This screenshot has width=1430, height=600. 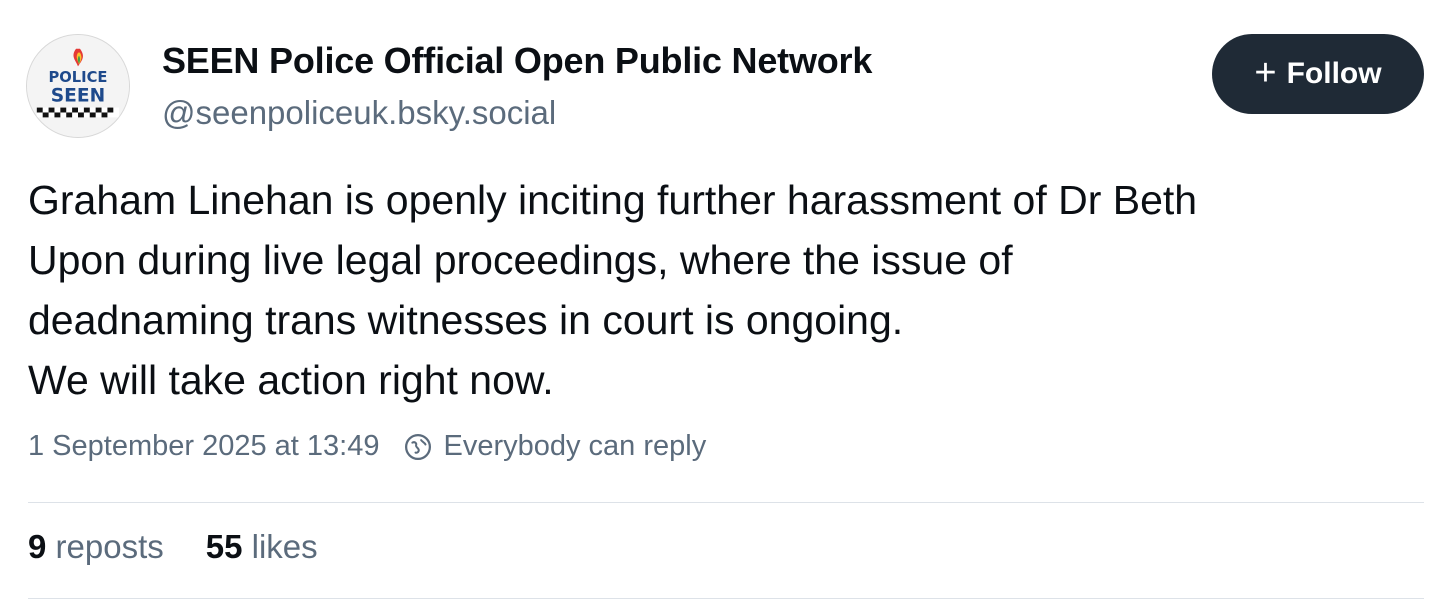 I want to click on post-timestamp: 1 September 2025 at 13:49, so click(x=203, y=446).